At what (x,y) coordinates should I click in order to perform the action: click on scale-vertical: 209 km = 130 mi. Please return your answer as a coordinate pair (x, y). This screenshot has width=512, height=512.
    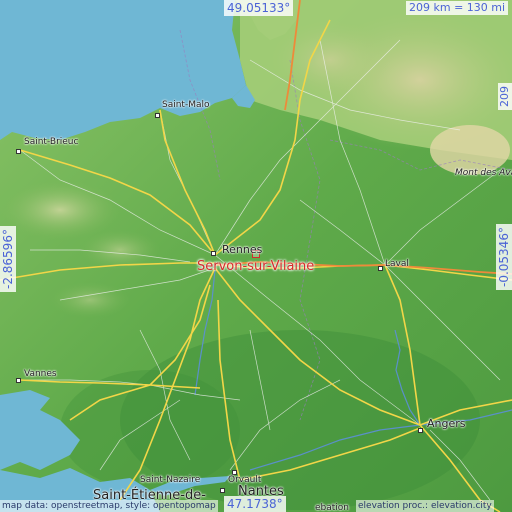
    Looking at the image, I should click on (505, 96).